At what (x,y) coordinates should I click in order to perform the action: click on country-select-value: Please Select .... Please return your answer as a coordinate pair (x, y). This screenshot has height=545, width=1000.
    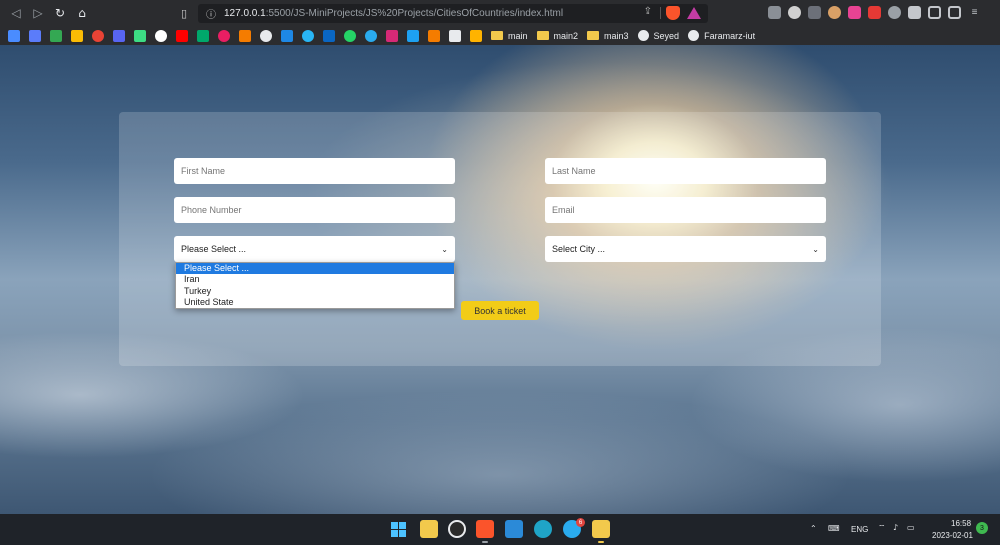
    Looking at the image, I should click on (214, 249).